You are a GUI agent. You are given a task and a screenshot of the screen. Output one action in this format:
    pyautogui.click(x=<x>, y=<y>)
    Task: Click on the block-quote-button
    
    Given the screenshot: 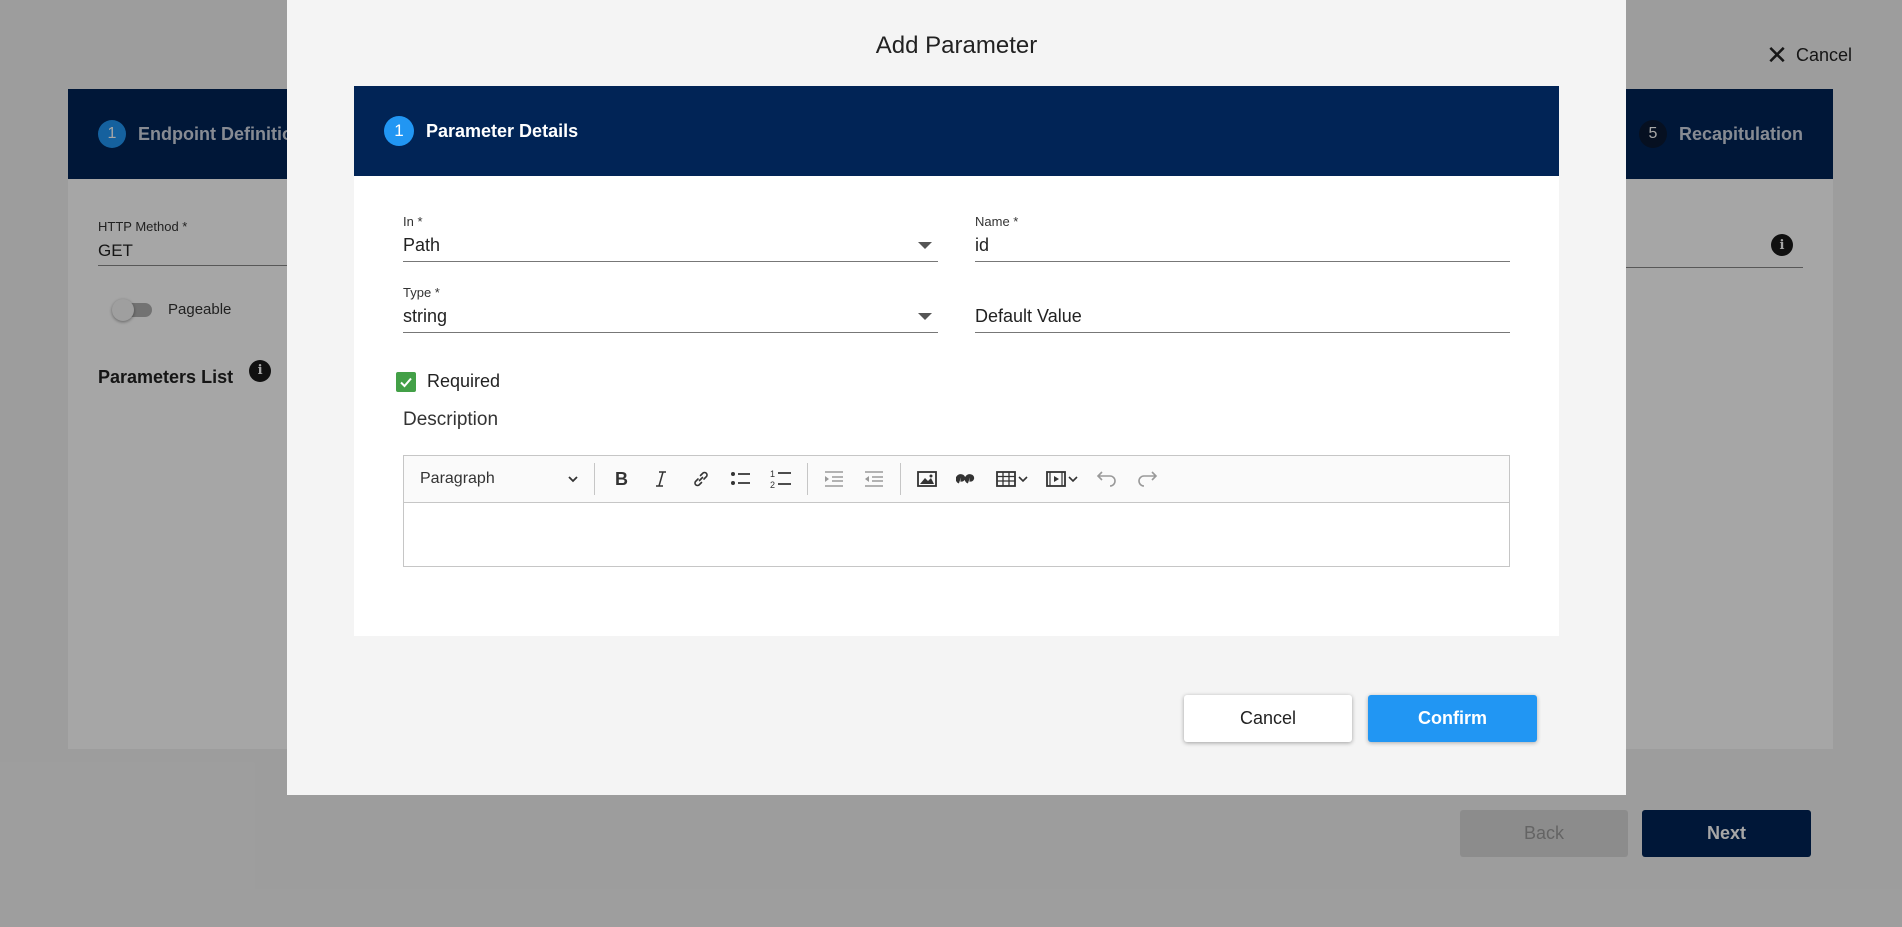 What is the action you would take?
    pyautogui.click(x=967, y=479)
    